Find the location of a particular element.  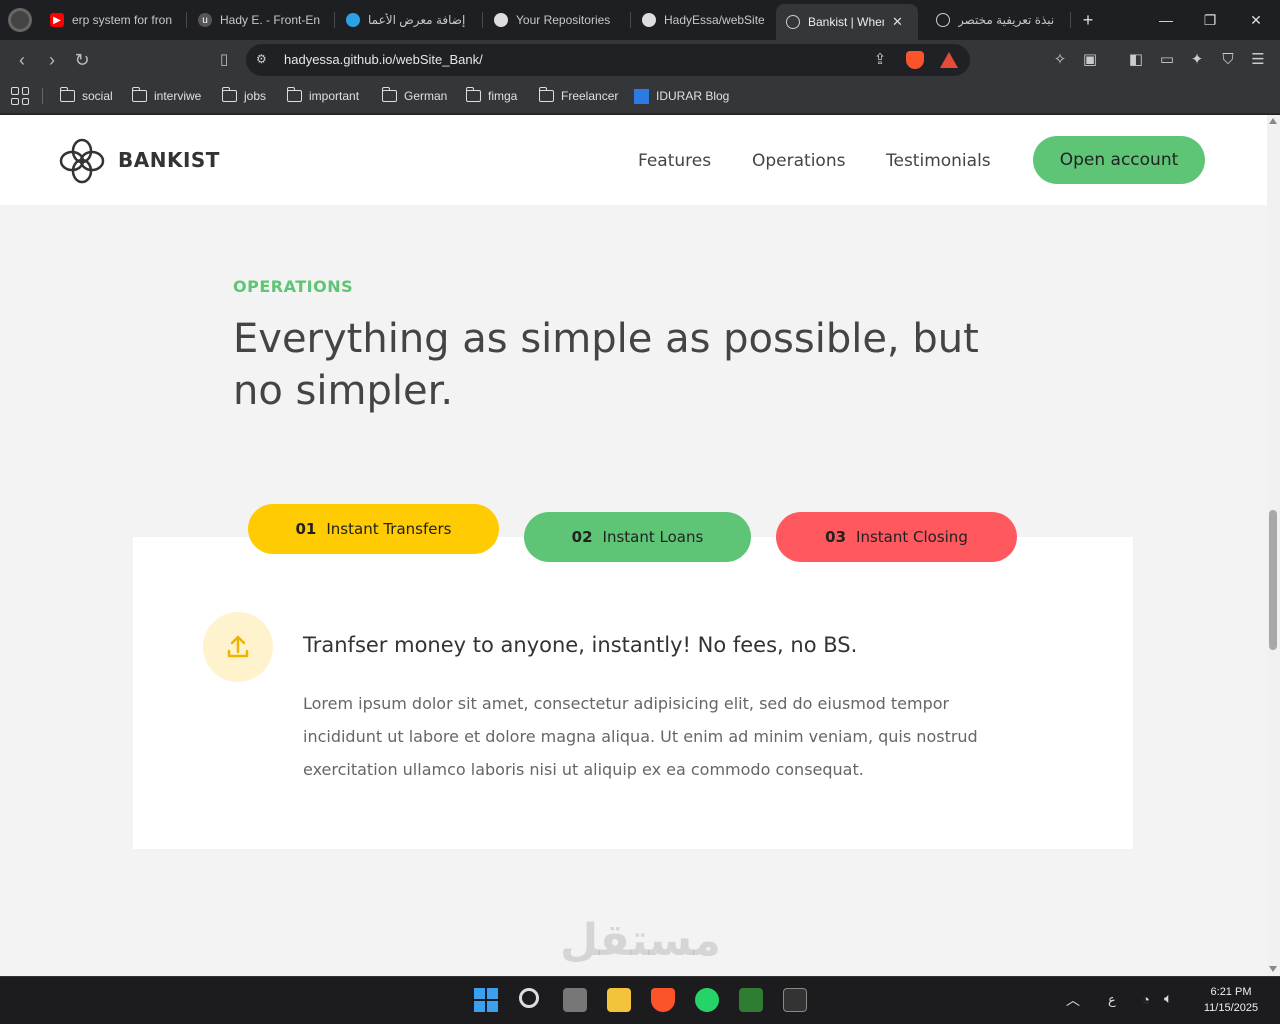

extensions-icon: ✧ is located at coordinates (1060, 60).